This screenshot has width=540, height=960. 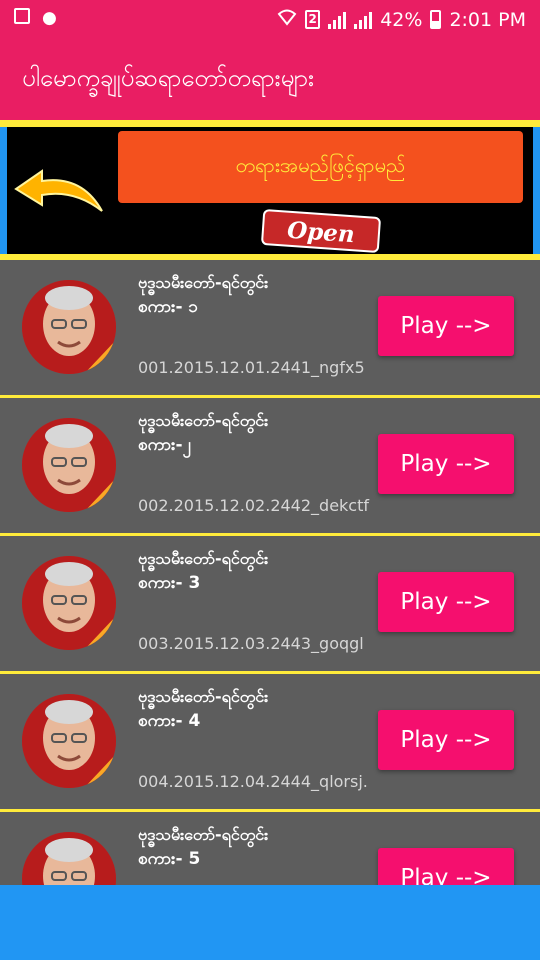 I want to click on back-arrow-icon, so click(x=58, y=190).